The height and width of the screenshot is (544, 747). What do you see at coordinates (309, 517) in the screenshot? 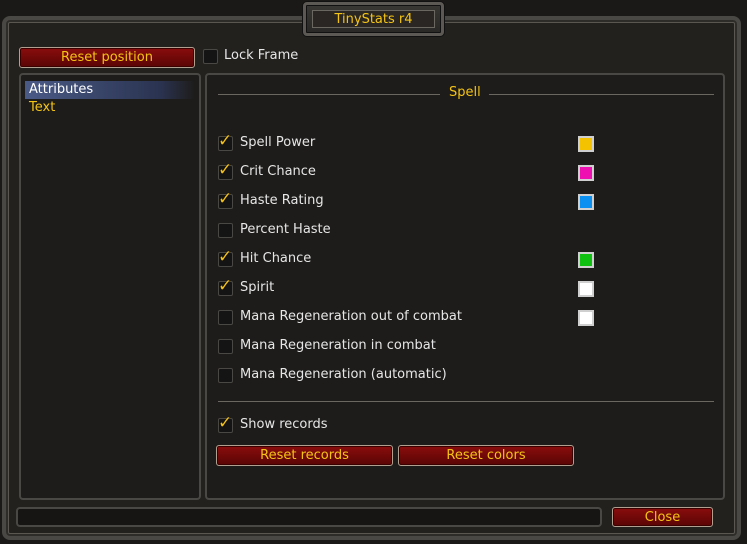
I see `status-bar` at bounding box center [309, 517].